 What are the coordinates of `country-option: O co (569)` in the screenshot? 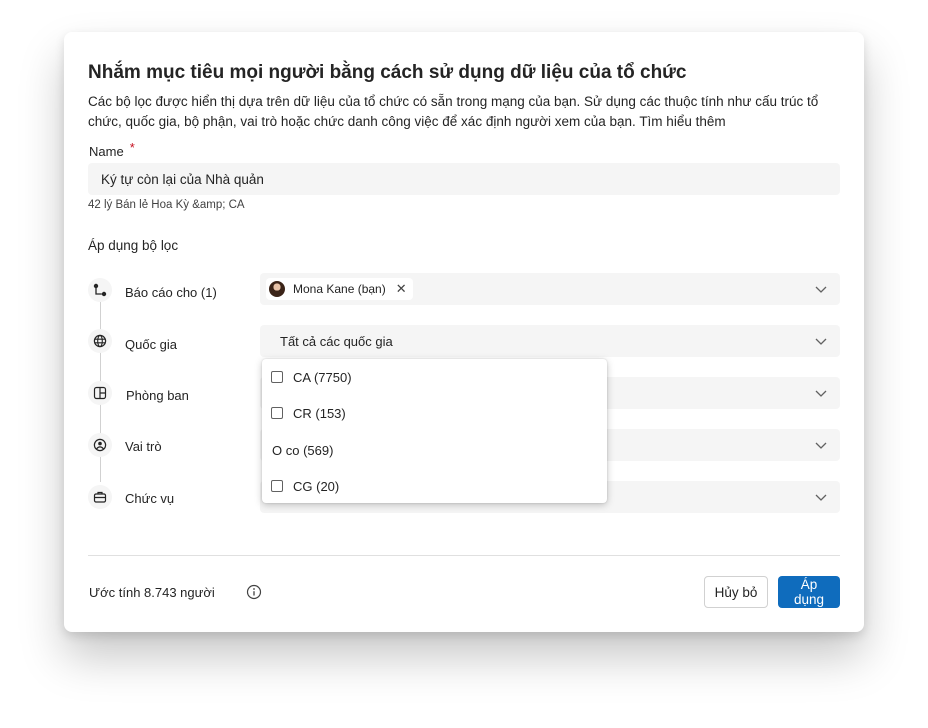 It's located at (302, 450).